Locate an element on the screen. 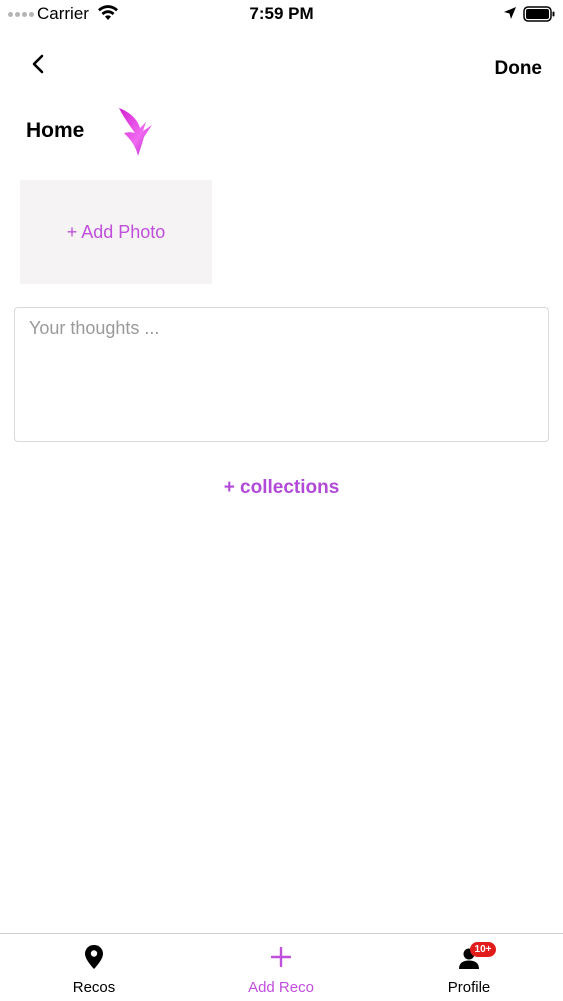  tab-bar: Recos Add Reco 10+ Profile is located at coordinates (281, 966).